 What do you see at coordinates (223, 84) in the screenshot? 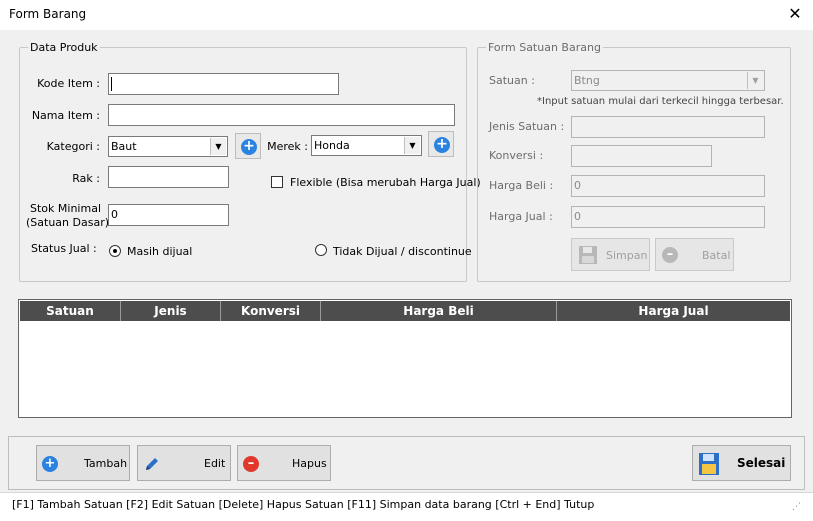
I see `kode-item-input` at bounding box center [223, 84].